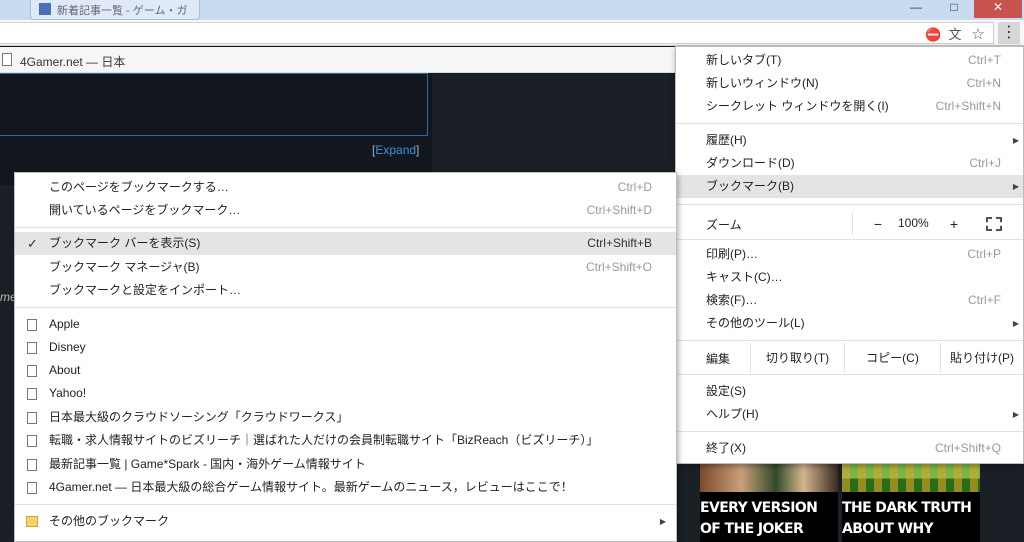 Image resolution: width=1024 pixels, height=542 pixels. Describe the element at coordinates (345, 370) in the screenshot. I see `bookmark-item: About` at that location.